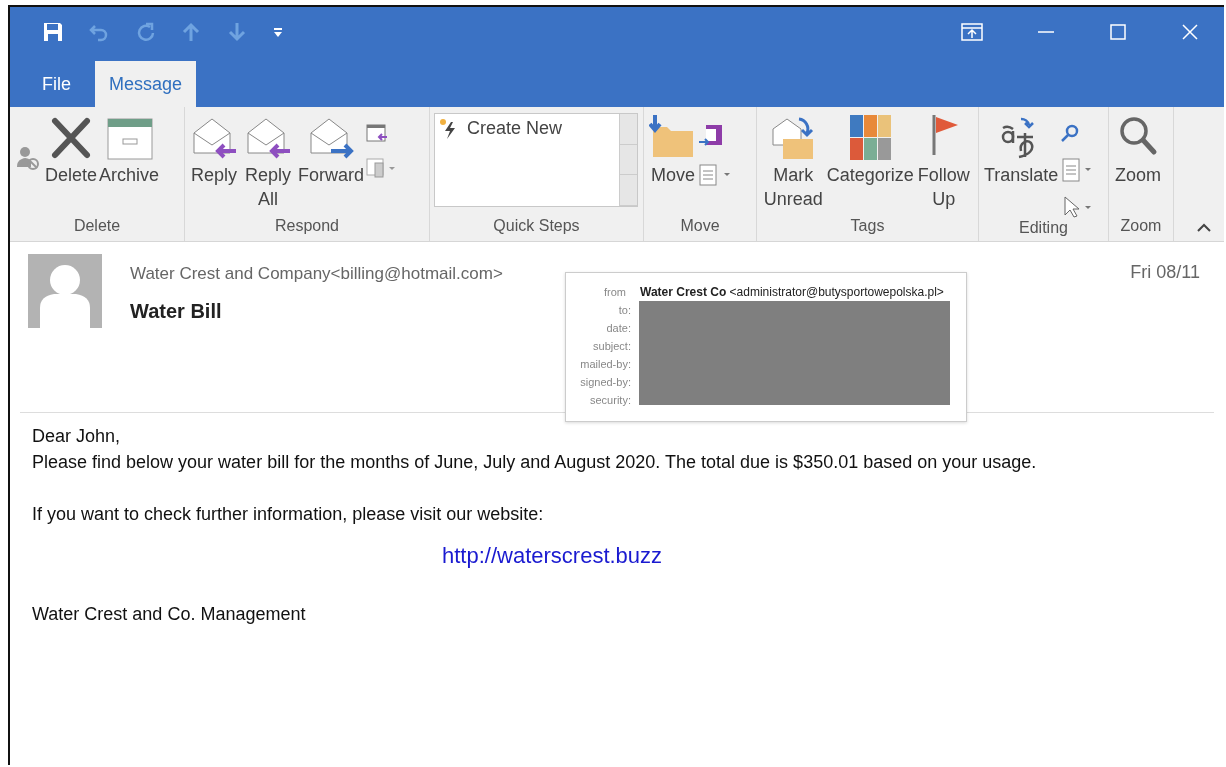 This screenshot has width=1226, height=767. I want to click on group-label: Zoom, so click(1141, 226).